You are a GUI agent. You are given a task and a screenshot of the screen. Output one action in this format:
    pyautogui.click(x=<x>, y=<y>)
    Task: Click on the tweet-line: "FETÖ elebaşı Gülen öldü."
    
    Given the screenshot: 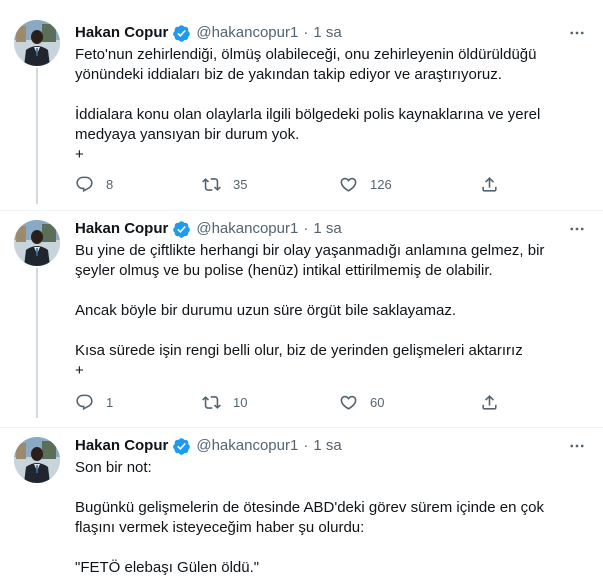 What is the action you would take?
    pyautogui.click(x=167, y=567)
    